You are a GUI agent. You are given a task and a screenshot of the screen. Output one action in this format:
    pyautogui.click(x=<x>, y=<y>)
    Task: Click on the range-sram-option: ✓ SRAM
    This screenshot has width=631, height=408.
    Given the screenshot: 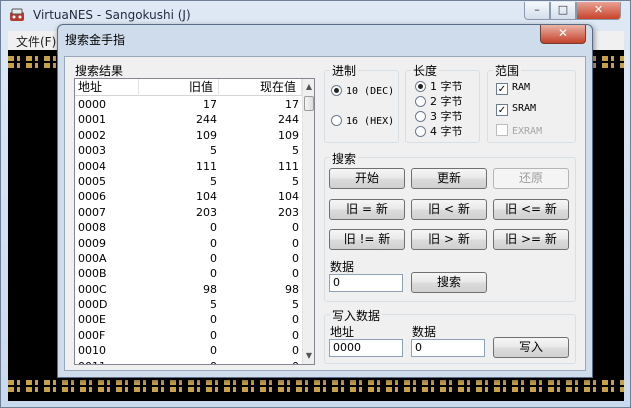 What is the action you would take?
    pyautogui.click(x=516, y=108)
    